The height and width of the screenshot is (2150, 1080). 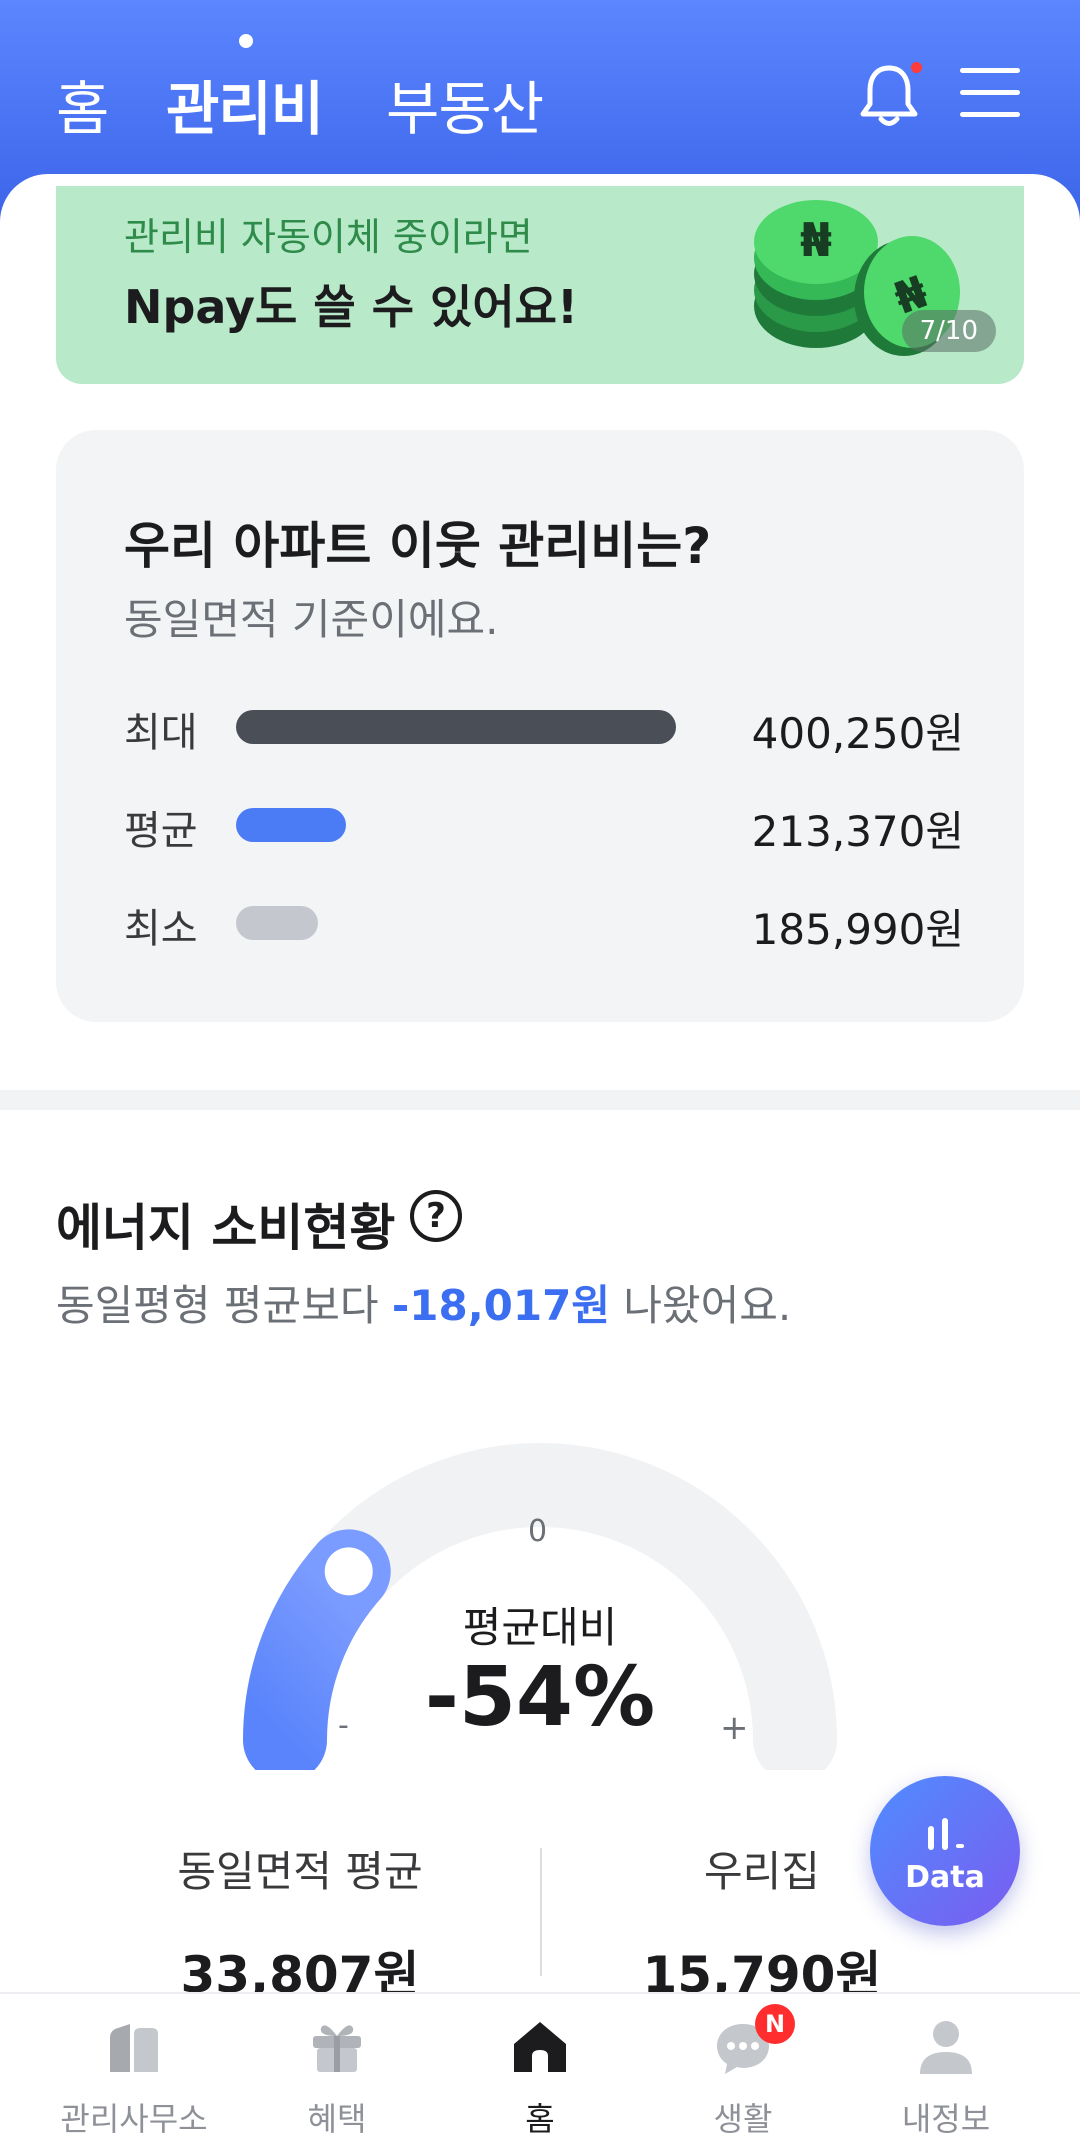 What do you see at coordinates (540, 1697) in the screenshot?
I see `gauge-percent-value: -54%` at bounding box center [540, 1697].